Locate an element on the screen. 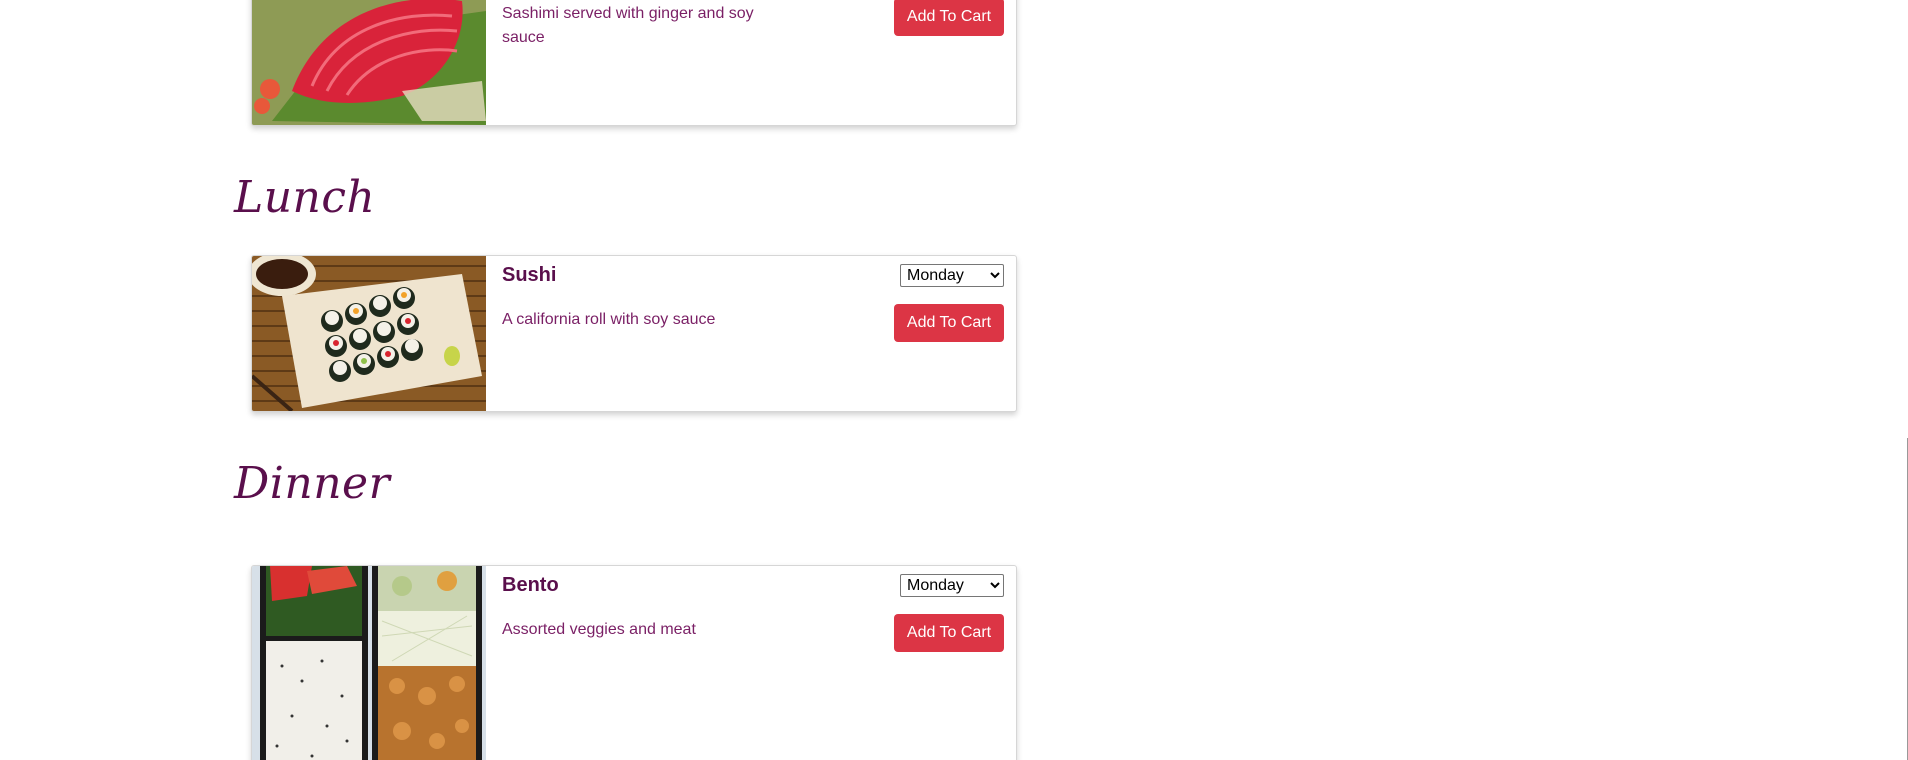 This screenshot has width=1908, height=760. dinner-heading: Dinner is located at coordinates (312, 483).